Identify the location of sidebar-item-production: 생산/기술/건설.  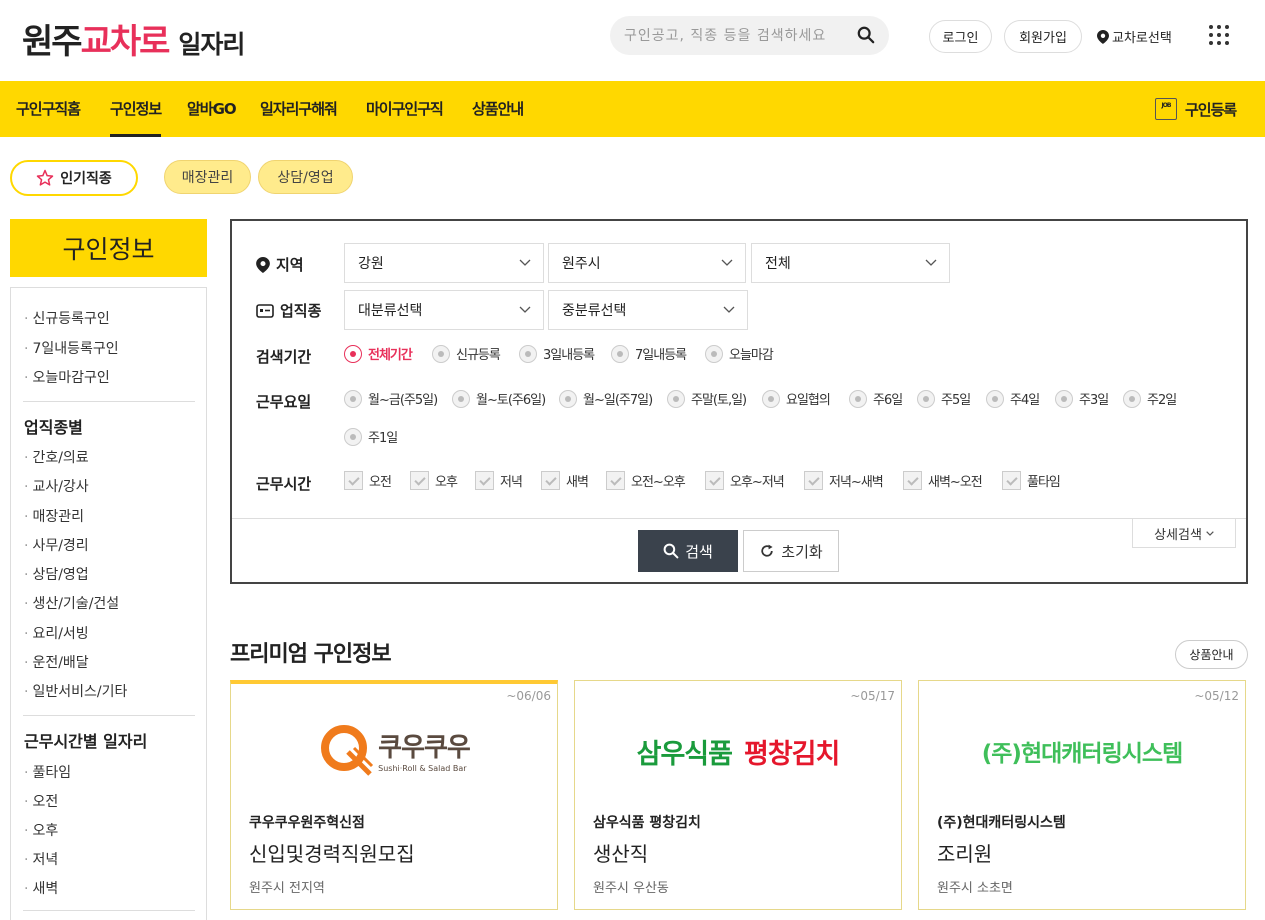
(71, 603).